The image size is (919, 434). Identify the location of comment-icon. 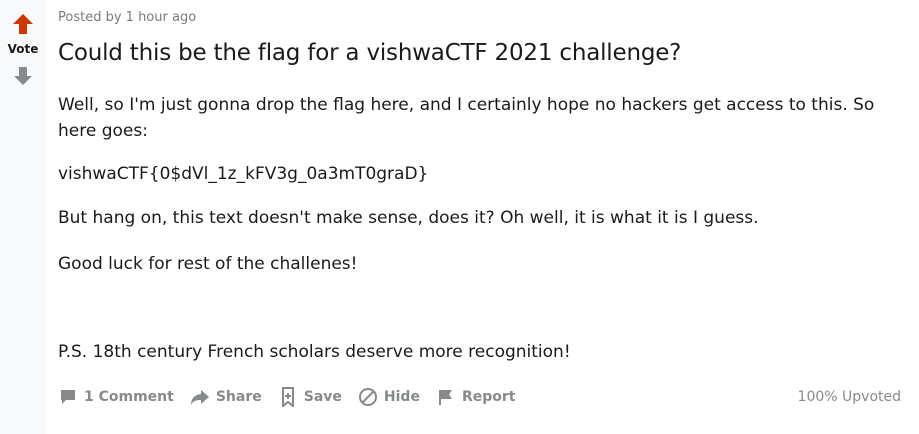
(68, 397).